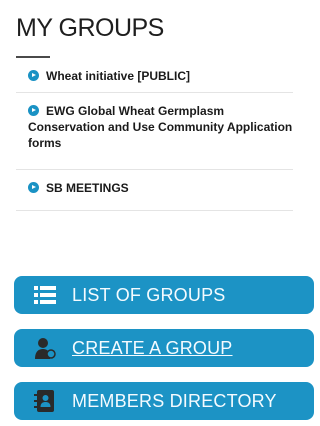 Image resolution: width=320 pixels, height=426 pixels. Describe the element at coordinates (33, 57) in the screenshot. I see `title-underline` at that location.